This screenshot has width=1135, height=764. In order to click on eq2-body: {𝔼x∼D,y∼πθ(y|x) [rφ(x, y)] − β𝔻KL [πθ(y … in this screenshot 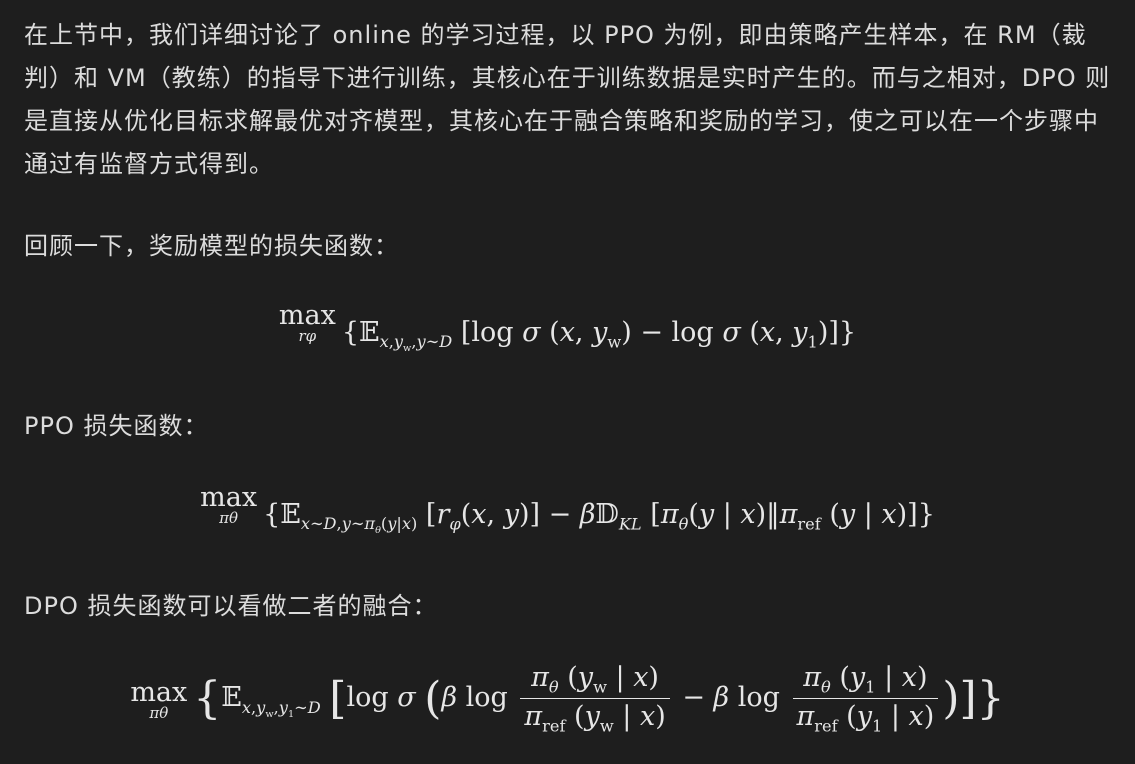, I will do `click(599, 518)`.